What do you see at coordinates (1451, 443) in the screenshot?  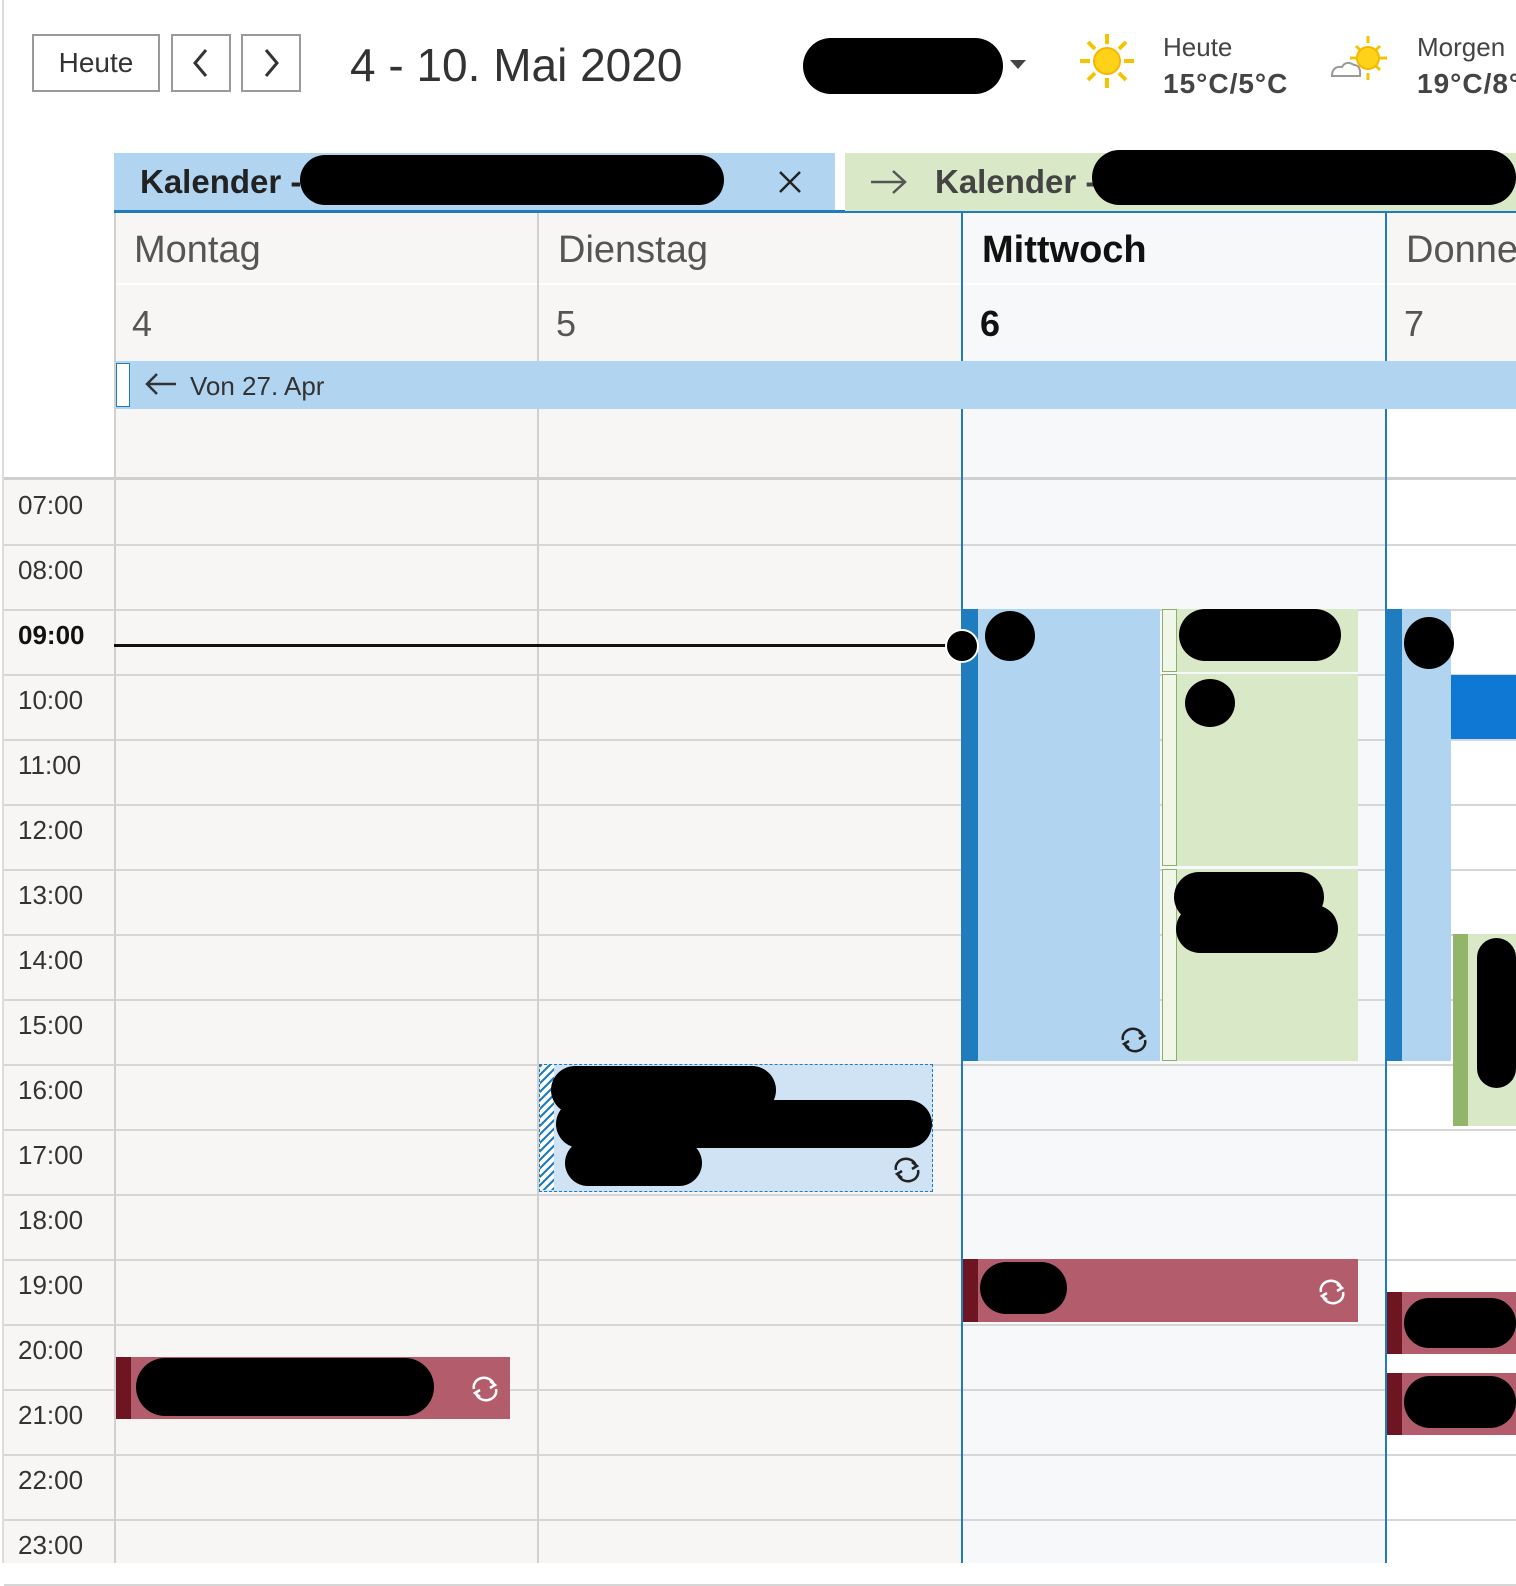 I see `allday-area-thursday` at bounding box center [1451, 443].